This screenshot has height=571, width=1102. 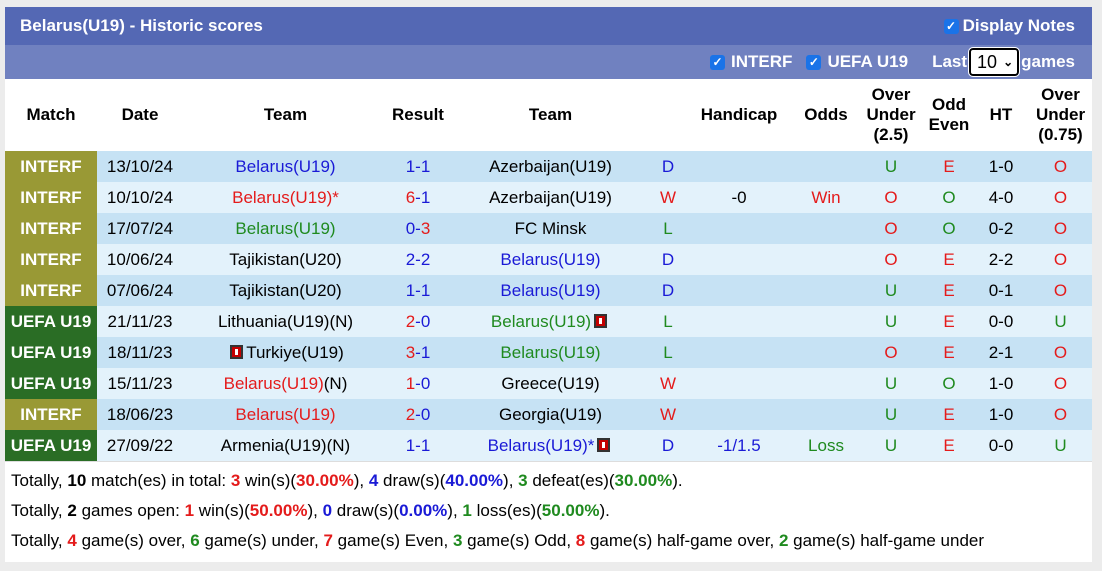 I want to click on away-team: Greece(U19), so click(x=550, y=383).